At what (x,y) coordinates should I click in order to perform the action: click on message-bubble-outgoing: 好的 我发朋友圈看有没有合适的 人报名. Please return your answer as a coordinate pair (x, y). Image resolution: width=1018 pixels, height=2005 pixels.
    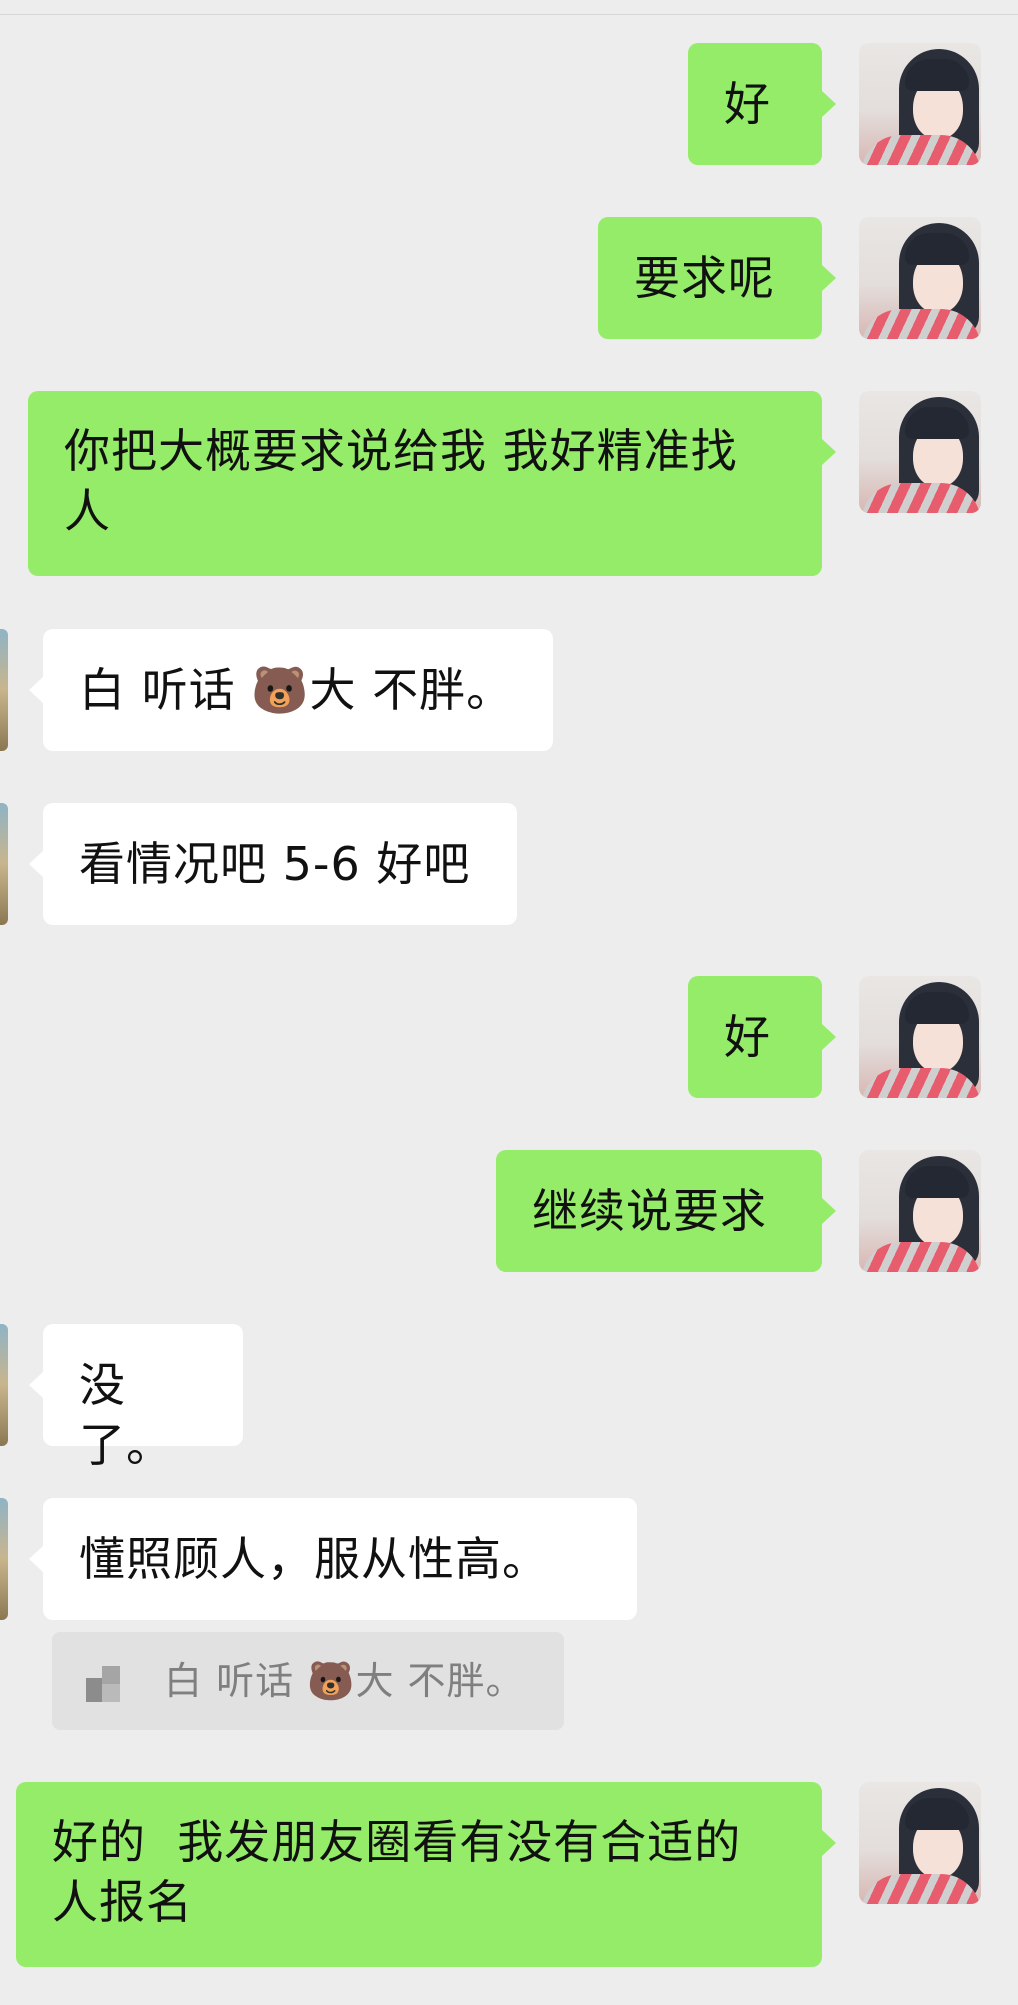
    Looking at the image, I should click on (419, 1874).